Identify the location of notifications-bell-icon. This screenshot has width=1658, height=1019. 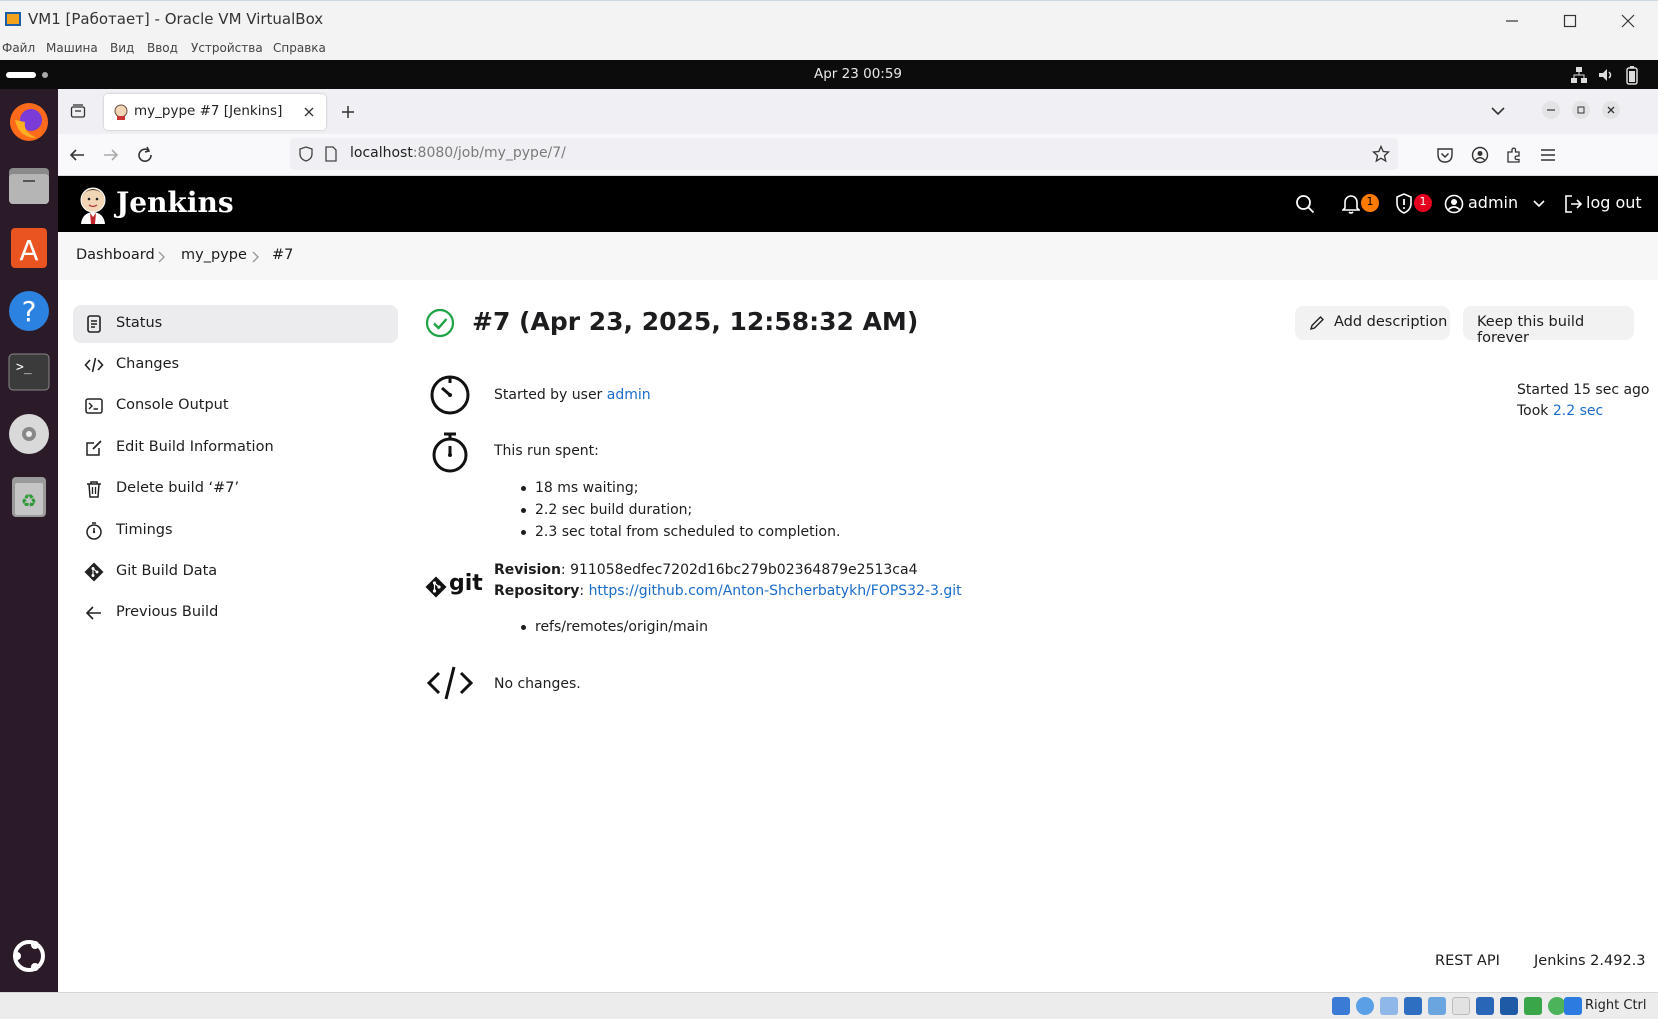
(1351, 204).